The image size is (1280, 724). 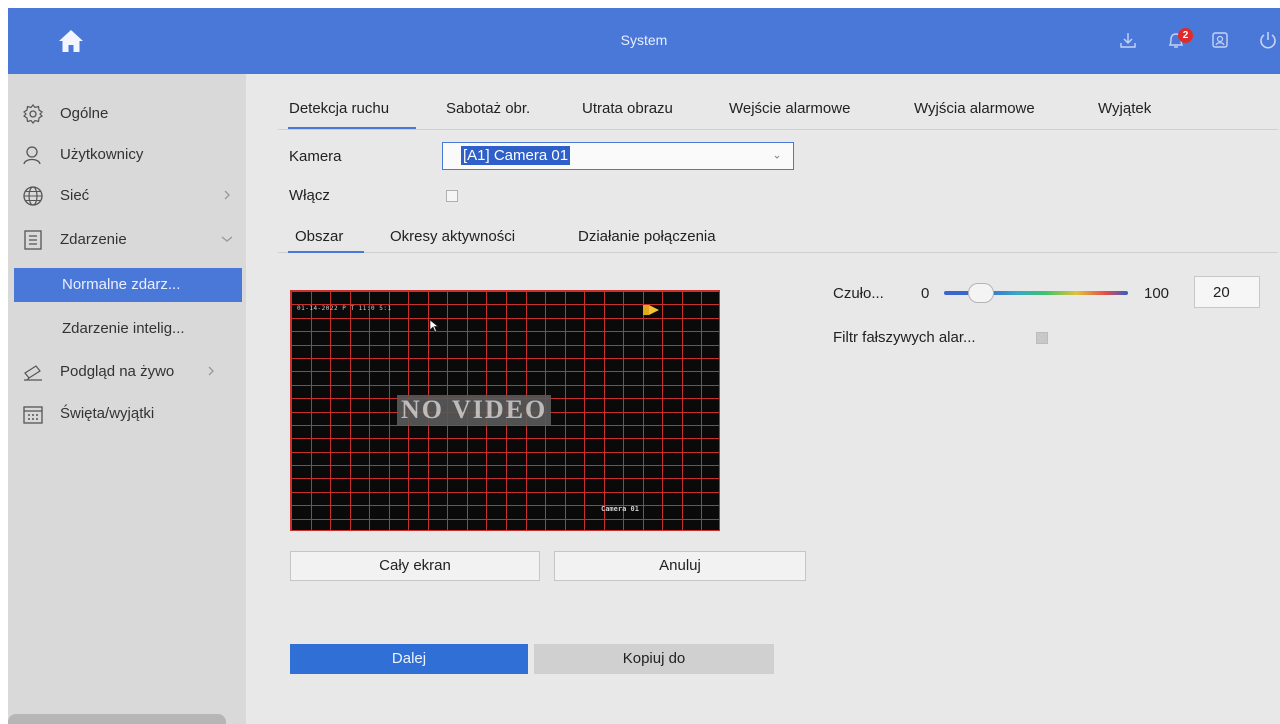 I want to click on sidebar-item-users: Użytkownicy, so click(x=127, y=155).